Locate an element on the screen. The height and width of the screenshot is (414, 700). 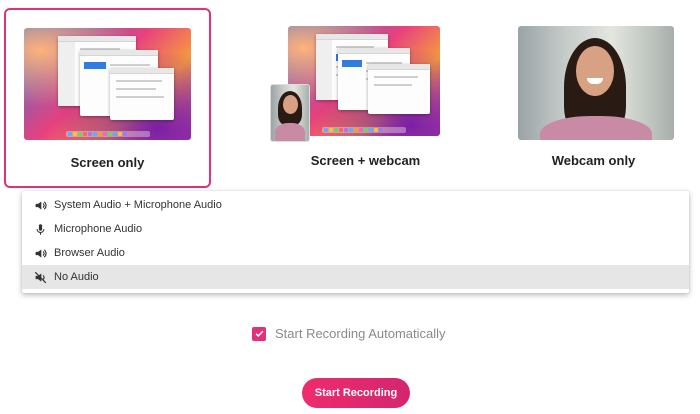
start-recording-button: Start Recording is located at coordinates (356, 393).